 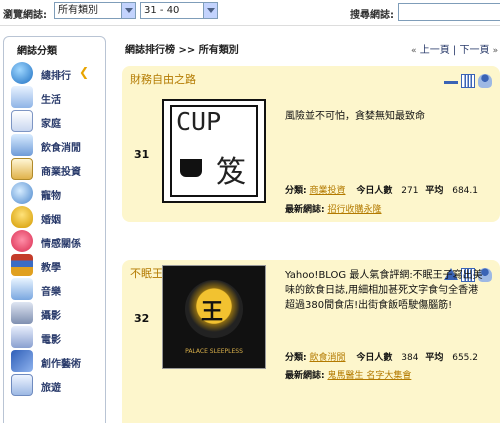 I want to click on sidebar-item-label: 創作藝術, so click(x=61, y=364).